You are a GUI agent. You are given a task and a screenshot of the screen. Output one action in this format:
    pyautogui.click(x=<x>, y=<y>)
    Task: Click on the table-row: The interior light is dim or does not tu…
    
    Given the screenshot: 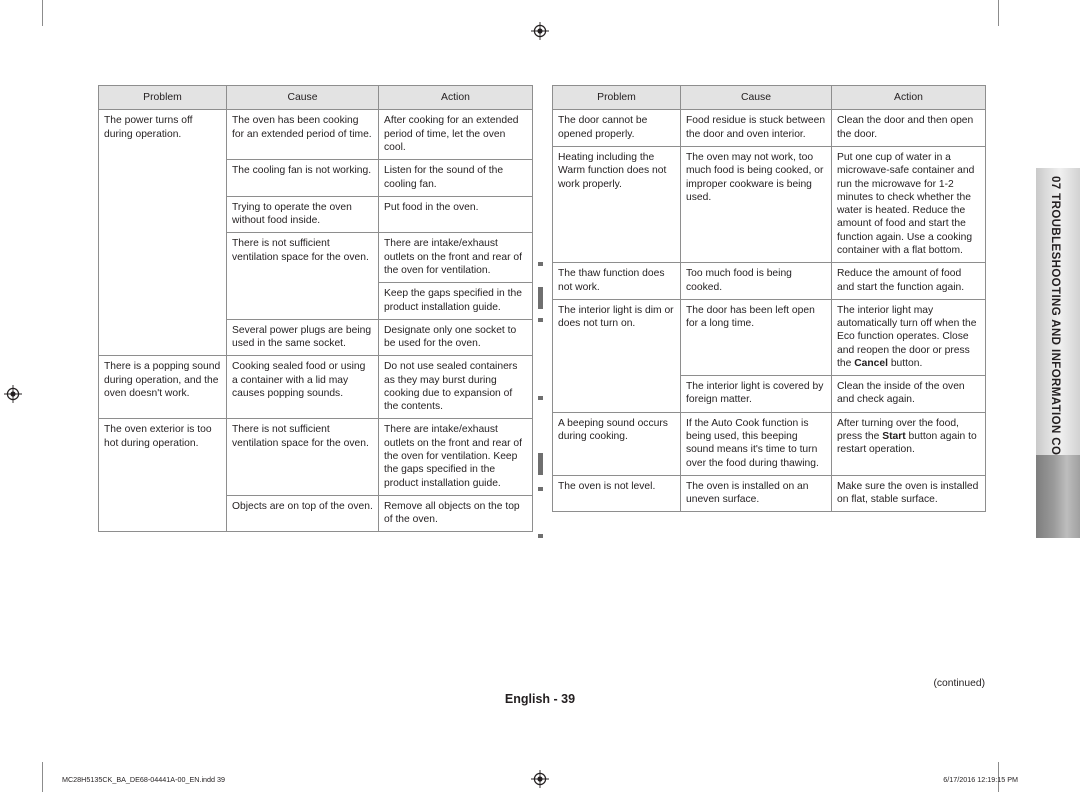 What is the action you would take?
    pyautogui.click(x=769, y=355)
    